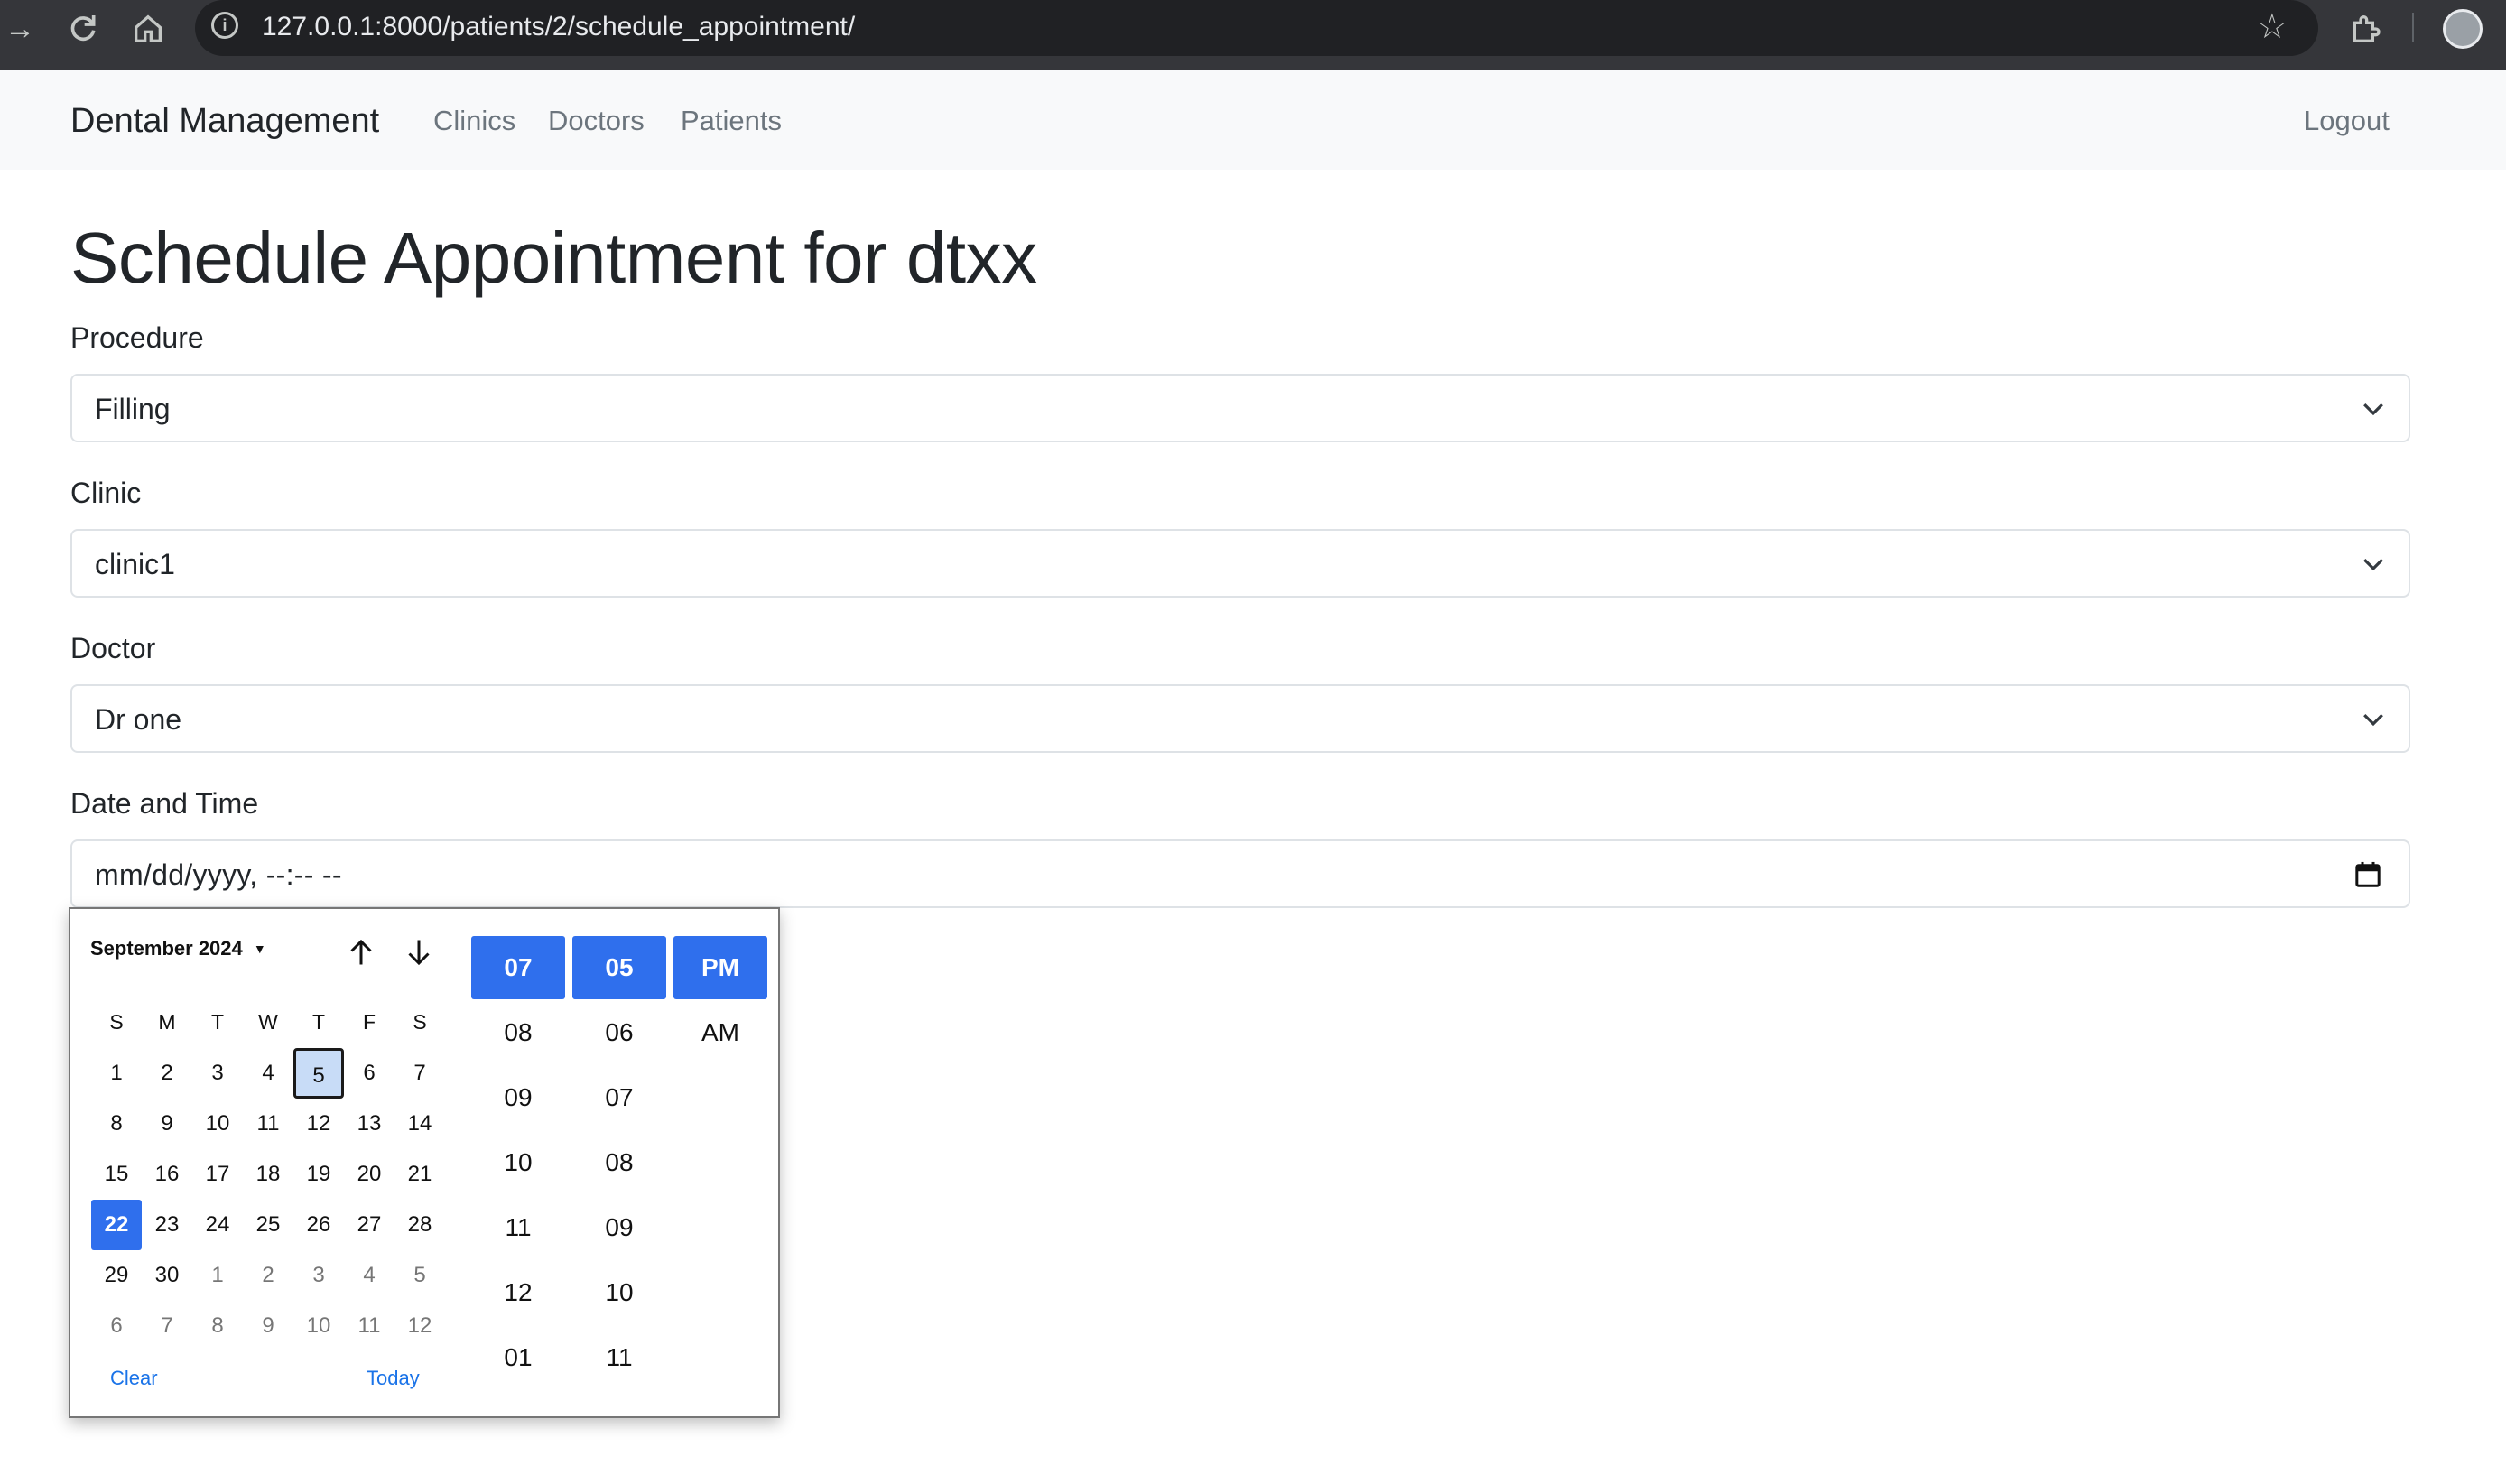 This screenshot has height=1484, width=2506. What do you see at coordinates (369, 1124) in the screenshot?
I see `calendar-day: 13` at bounding box center [369, 1124].